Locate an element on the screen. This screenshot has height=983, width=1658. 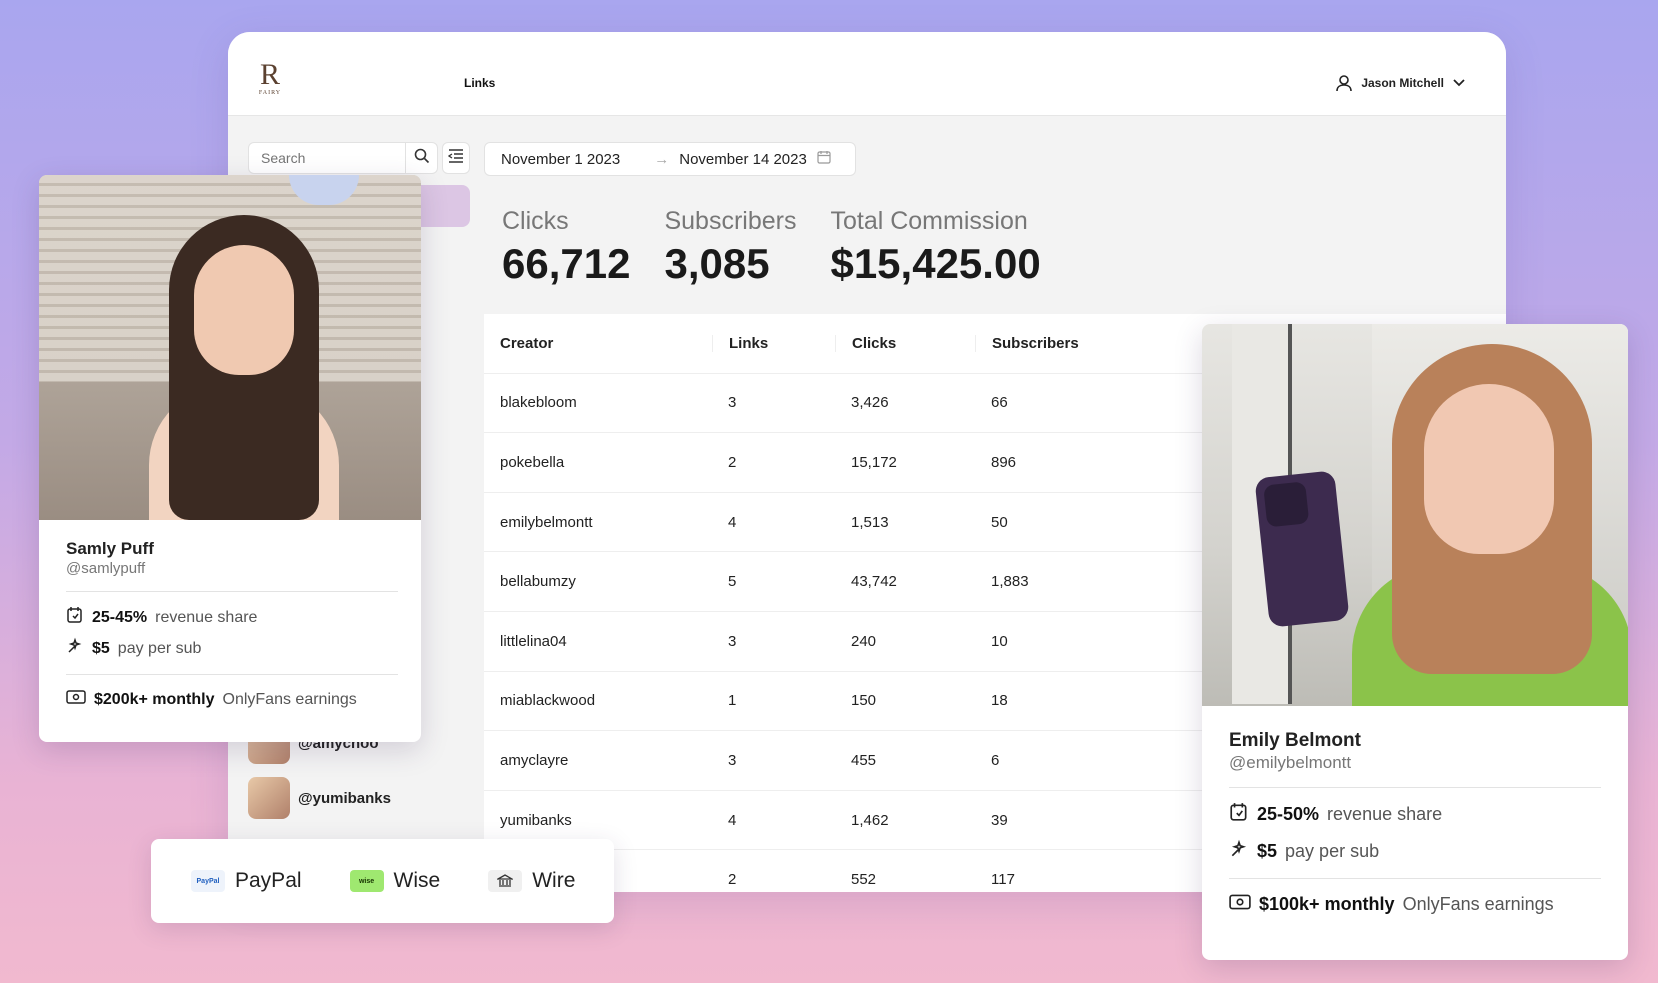
cell-subscribers: 1,883 is located at coordinates (1010, 582).